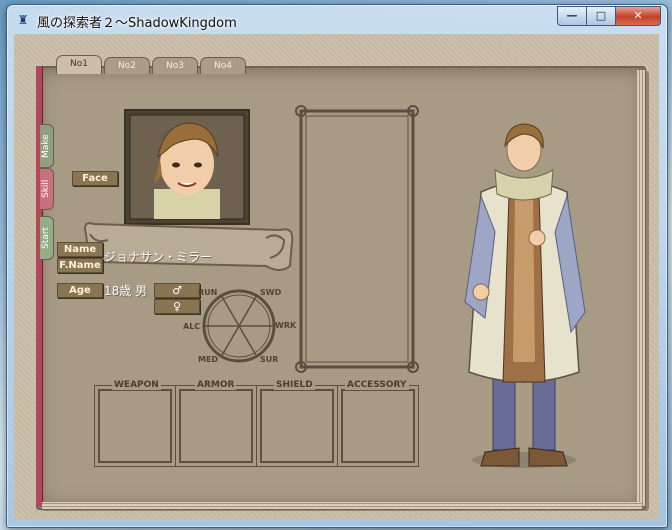 This screenshot has width=672, height=530. I want to click on stat-wheel, so click(239, 326).